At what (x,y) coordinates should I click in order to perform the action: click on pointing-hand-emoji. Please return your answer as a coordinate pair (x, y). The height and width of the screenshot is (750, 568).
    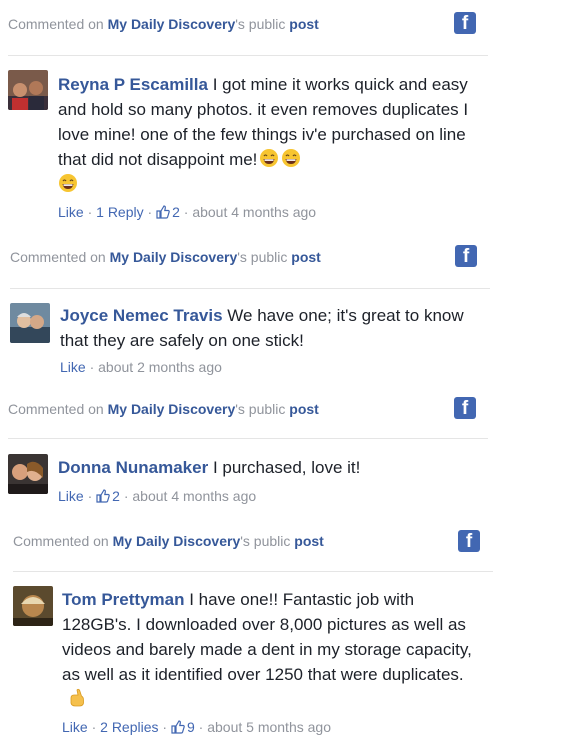
    Looking at the image, I should click on (77, 697).